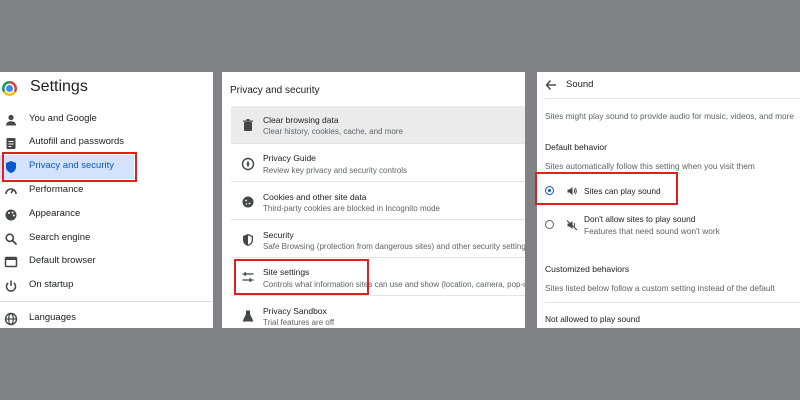 The height and width of the screenshot is (400, 800). What do you see at coordinates (248, 240) in the screenshot?
I see `shield-icon` at bounding box center [248, 240].